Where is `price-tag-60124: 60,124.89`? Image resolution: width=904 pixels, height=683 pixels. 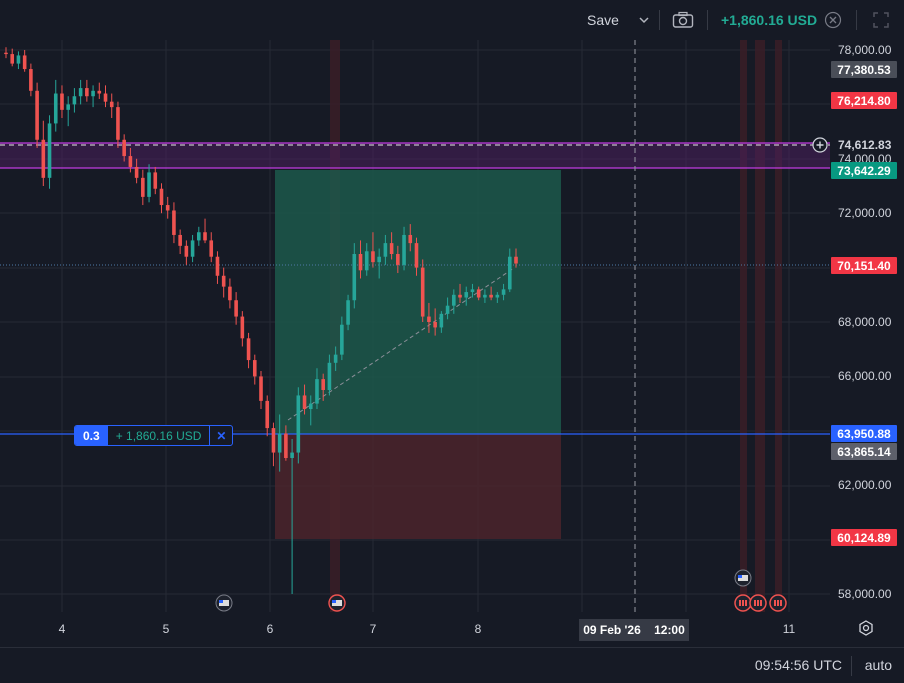
price-tag-60124: 60,124.89 is located at coordinates (864, 537).